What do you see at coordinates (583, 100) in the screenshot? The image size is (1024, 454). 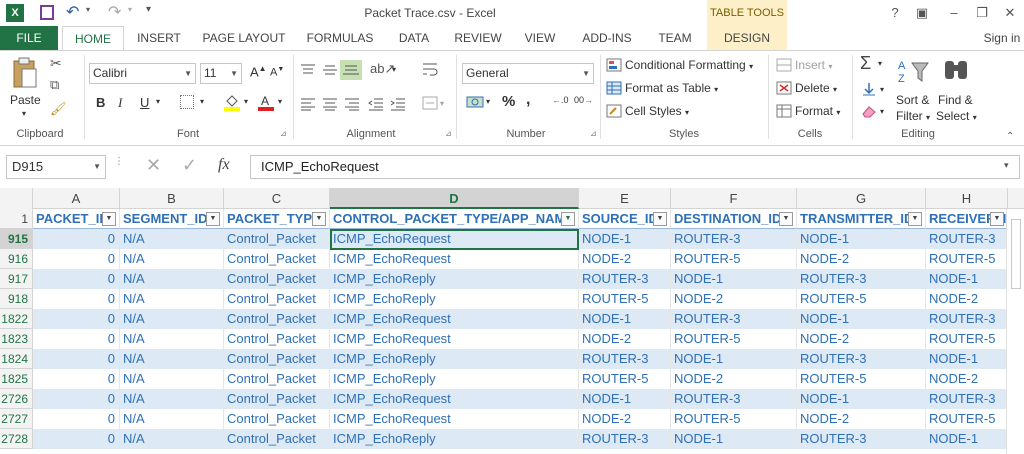 I see `decrease-decimal-button: 00→` at bounding box center [583, 100].